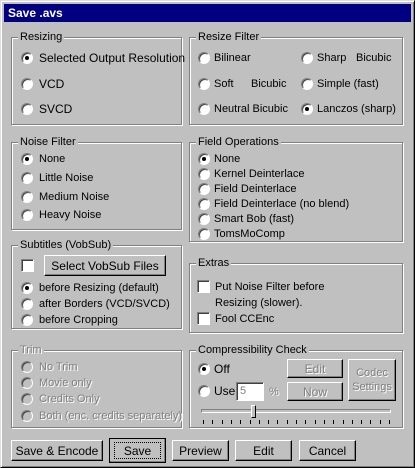 This screenshot has width=415, height=468. What do you see at coordinates (52, 159) in the screenshot?
I see `noise-none-label: None` at bounding box center [52, 159].